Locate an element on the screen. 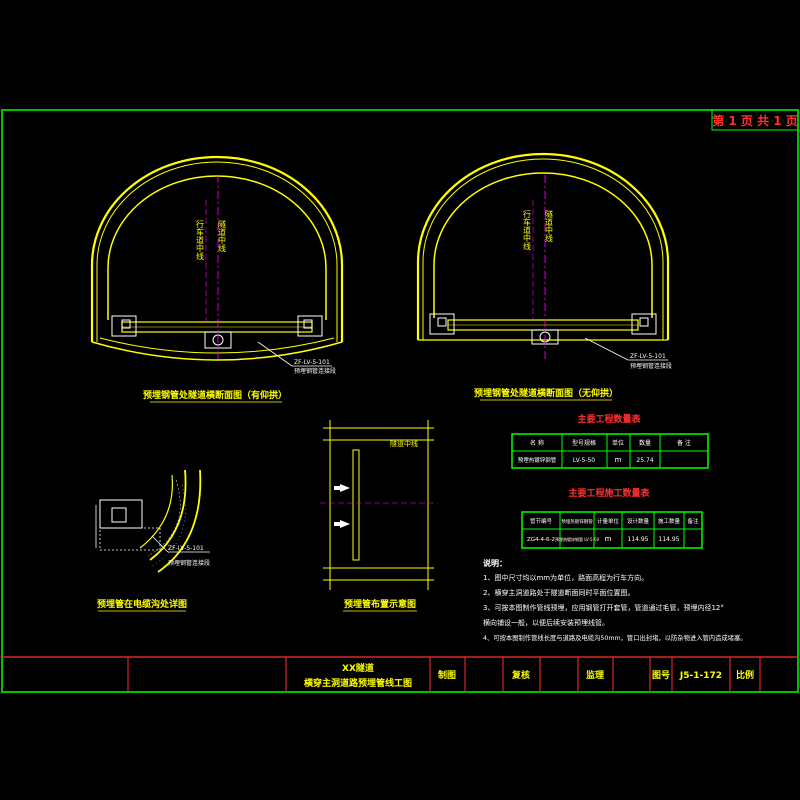  table2-header-2: 计量单位 is located at coordinates (608, 521).